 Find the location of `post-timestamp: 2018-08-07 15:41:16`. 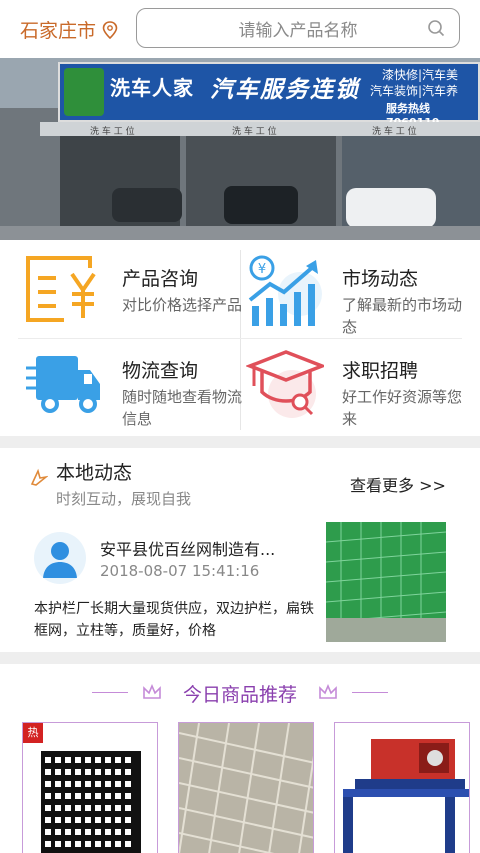

post-timestamp: 2018-08-07 15:41:16 is located at coordinates (180, 571).